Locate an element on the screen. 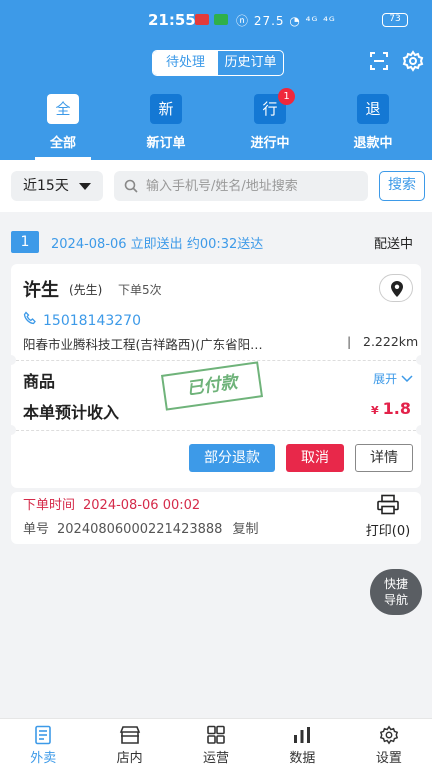 This screenshot has height=768, width=432. partial-refund-button: 部分退款 is located at coordinates (232, 458).